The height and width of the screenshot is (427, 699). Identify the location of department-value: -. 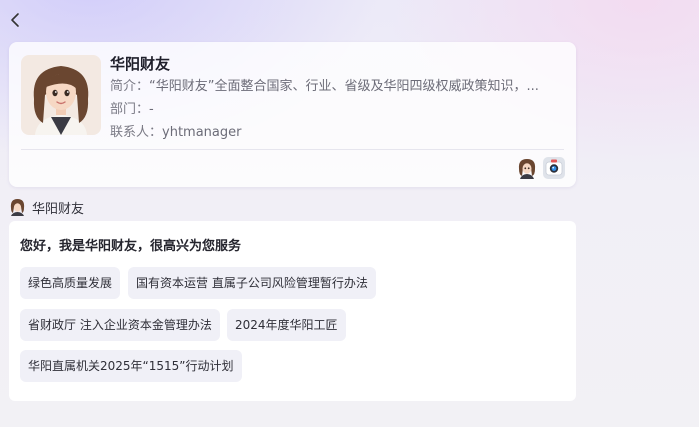
(151, 109).